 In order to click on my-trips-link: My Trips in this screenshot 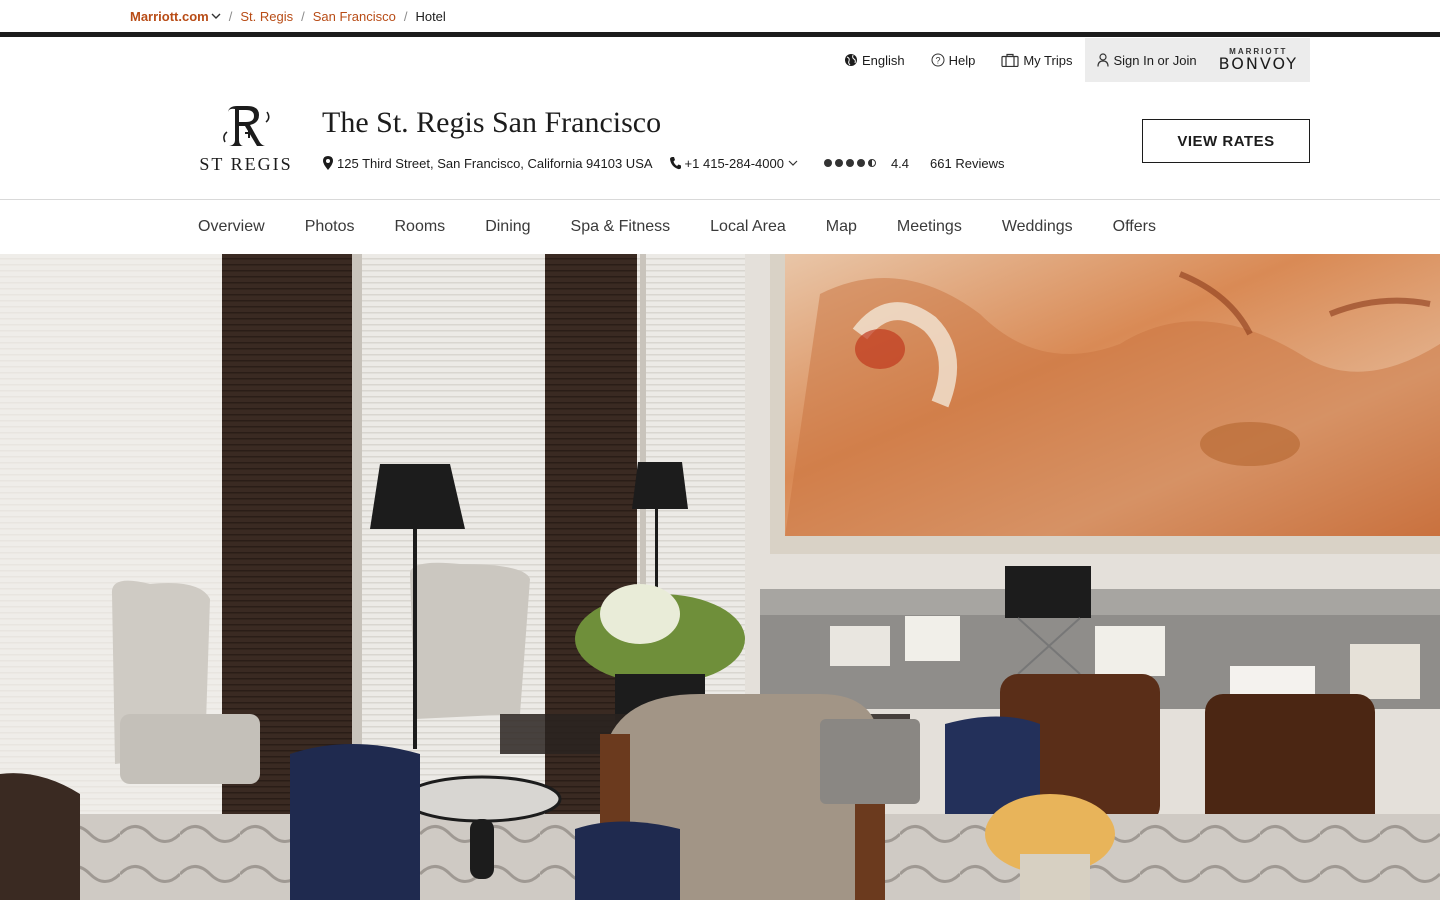, I will do `click(1036, 60)`.